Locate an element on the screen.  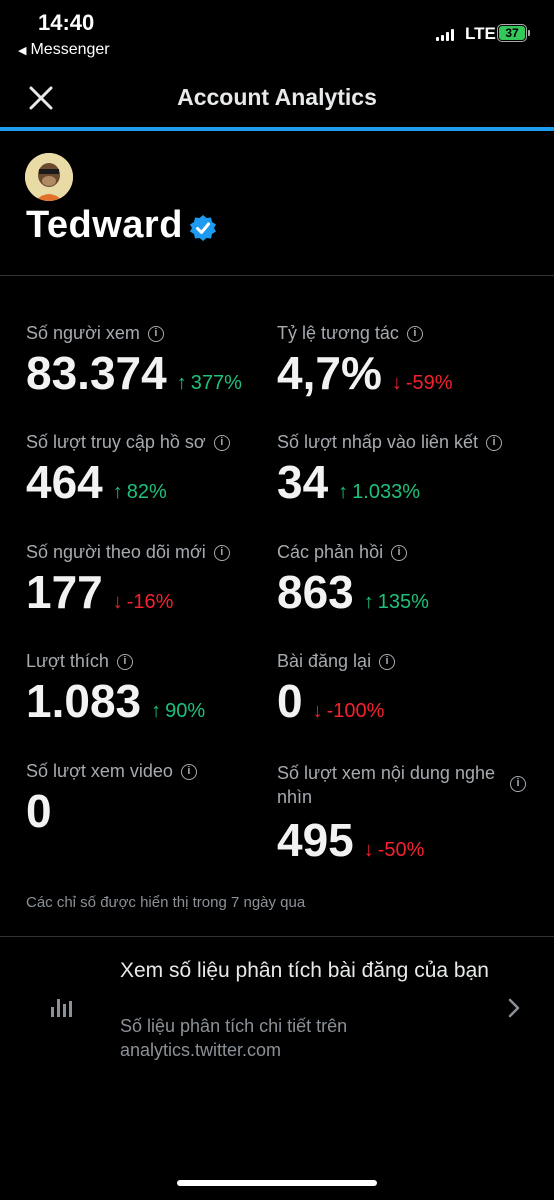
metric-label: Số lượt xem nội dung nghe nhìn is located at coordinates (386, 785).